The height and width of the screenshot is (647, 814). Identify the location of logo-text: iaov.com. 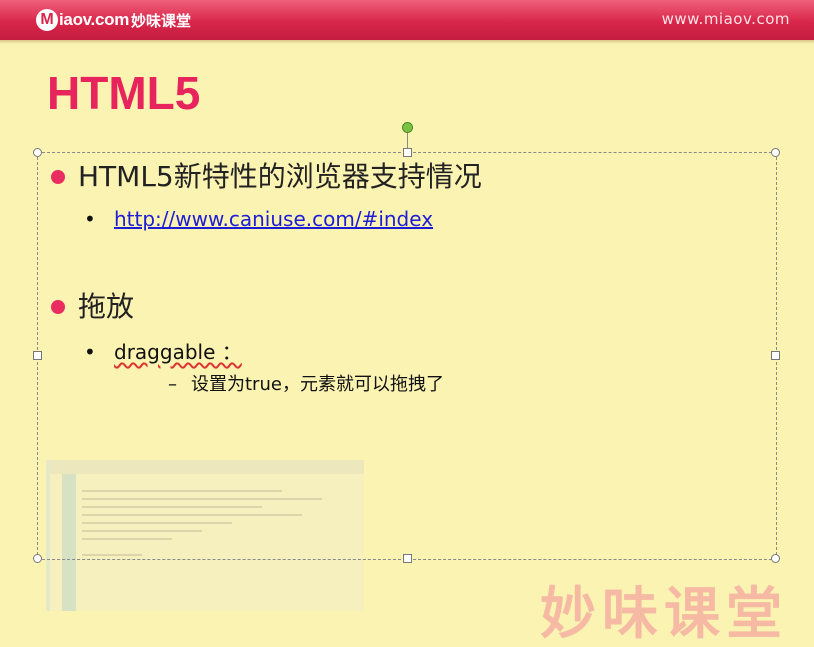
(94, 19).